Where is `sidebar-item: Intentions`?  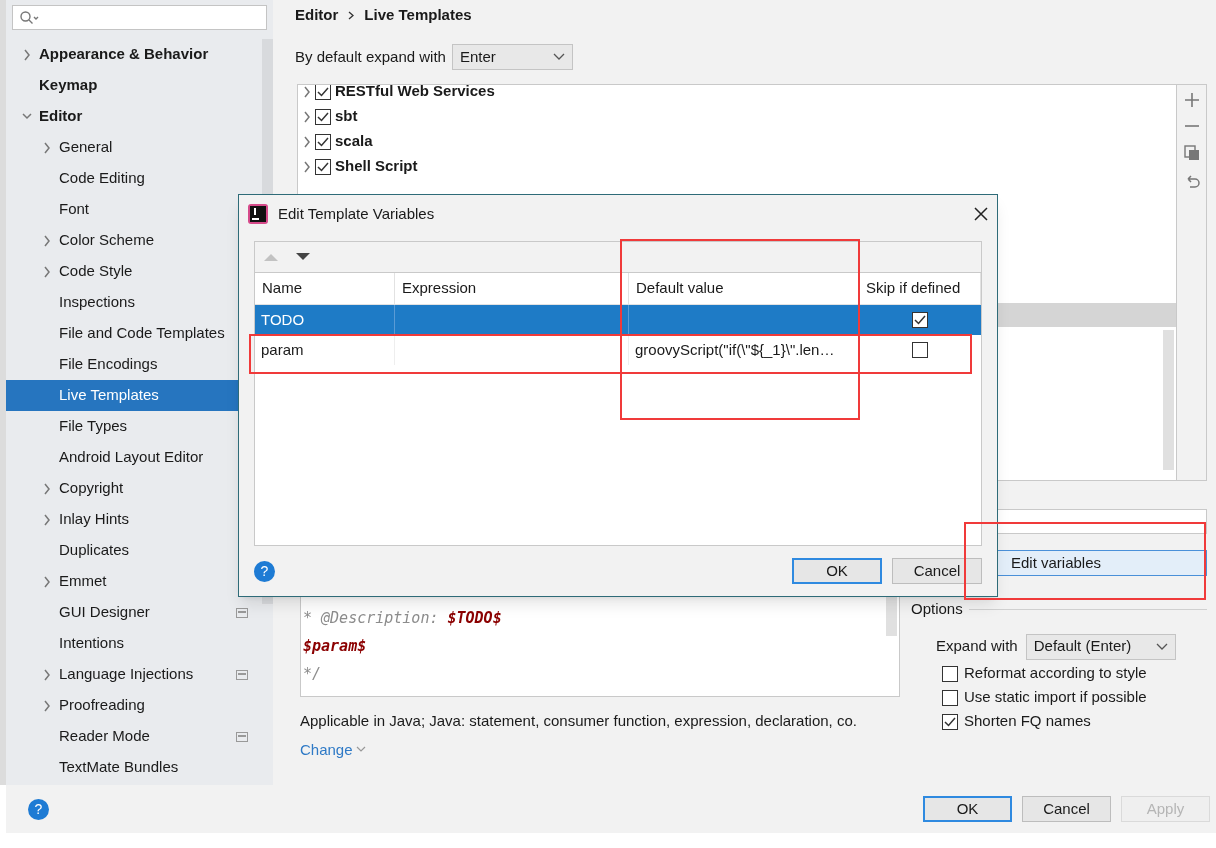 sidebar-item: Intentions is located at coordinates (134, 643).